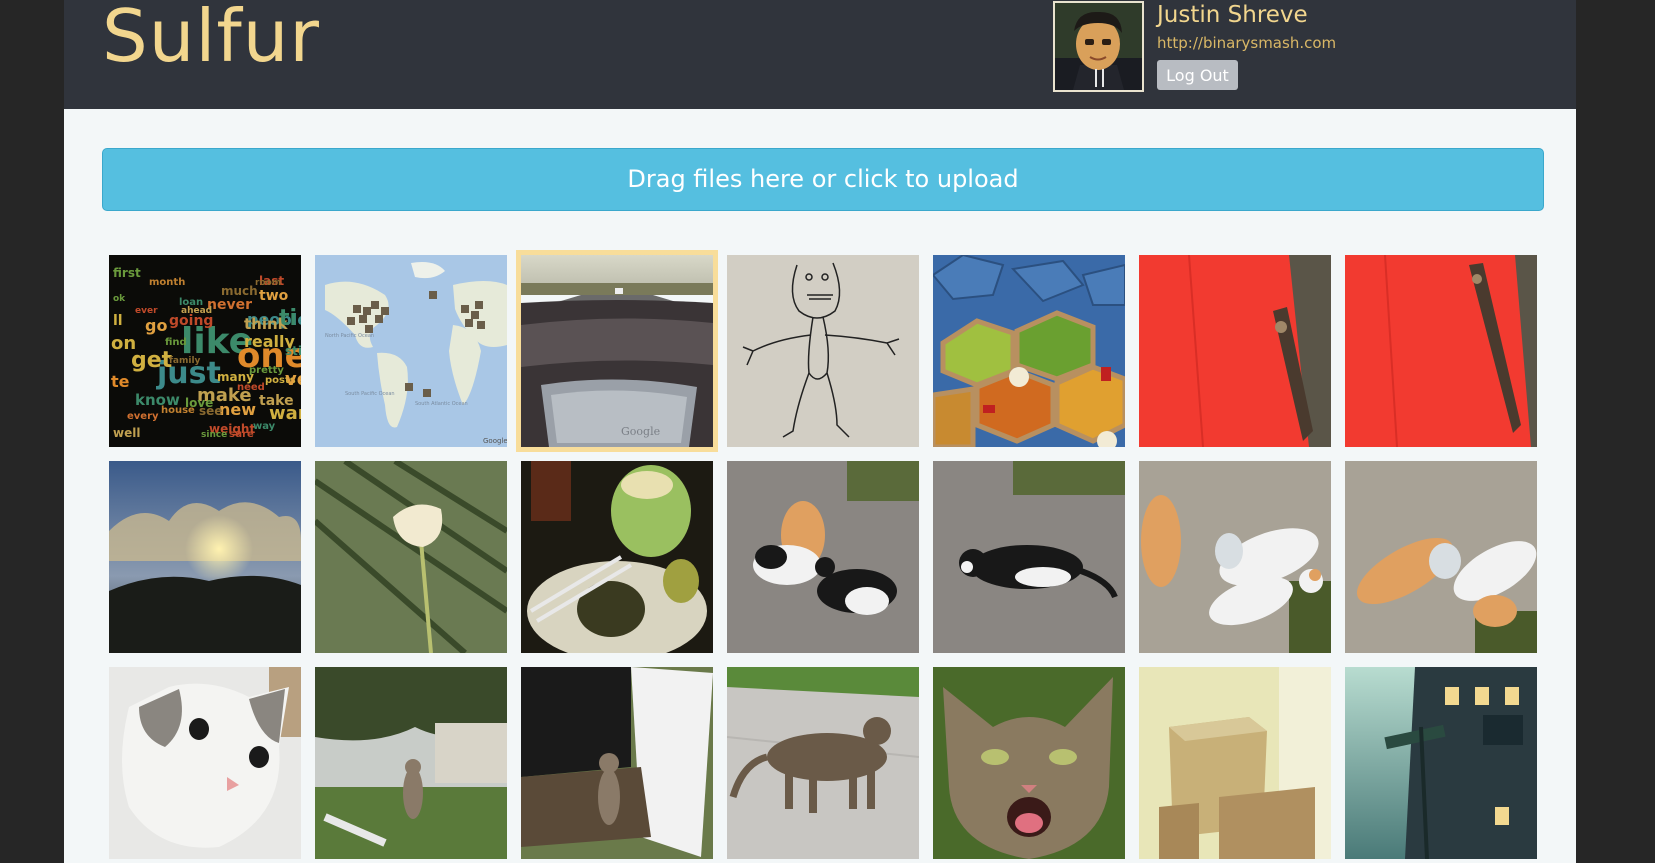 This screenshot has width=1655, height=863. What do you see at coordinates (617, 557) in the screenshot?
I see `photo-dinner` at bounding box center [617, 557].